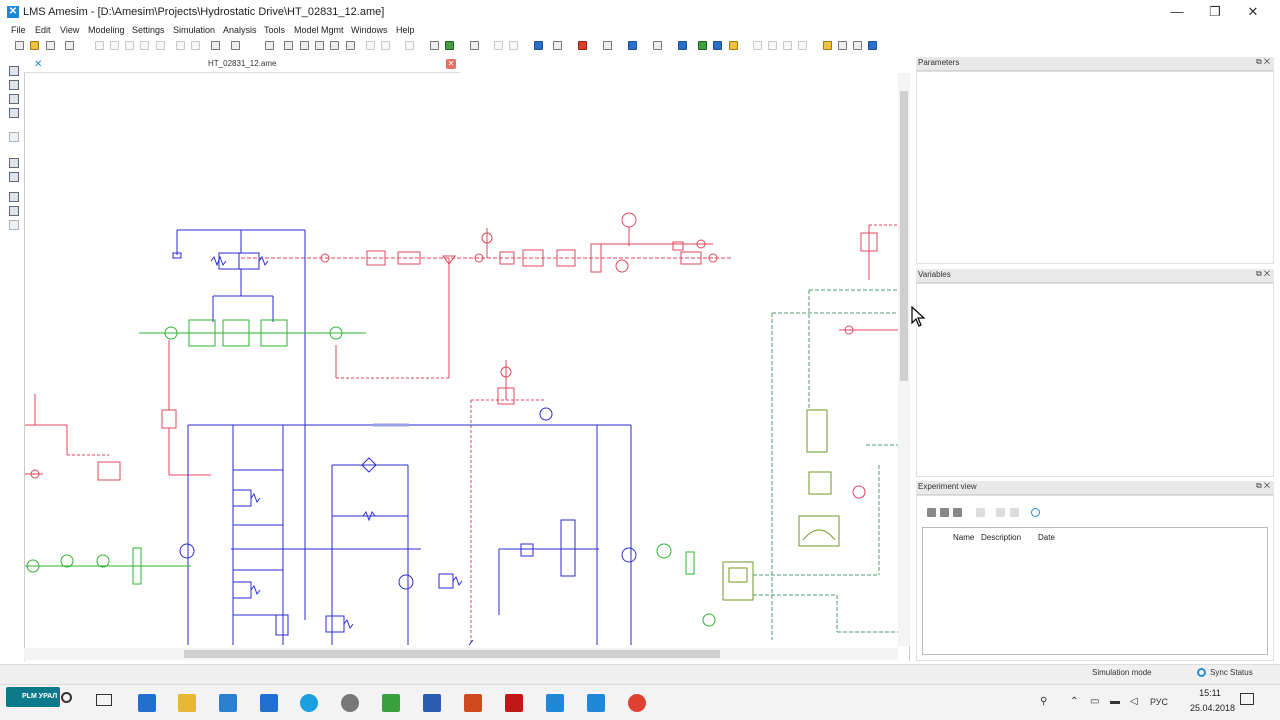  Describe the element at coordinates (1134, 701) in the screenshot. I see `volume-icon: ◁` at that location.